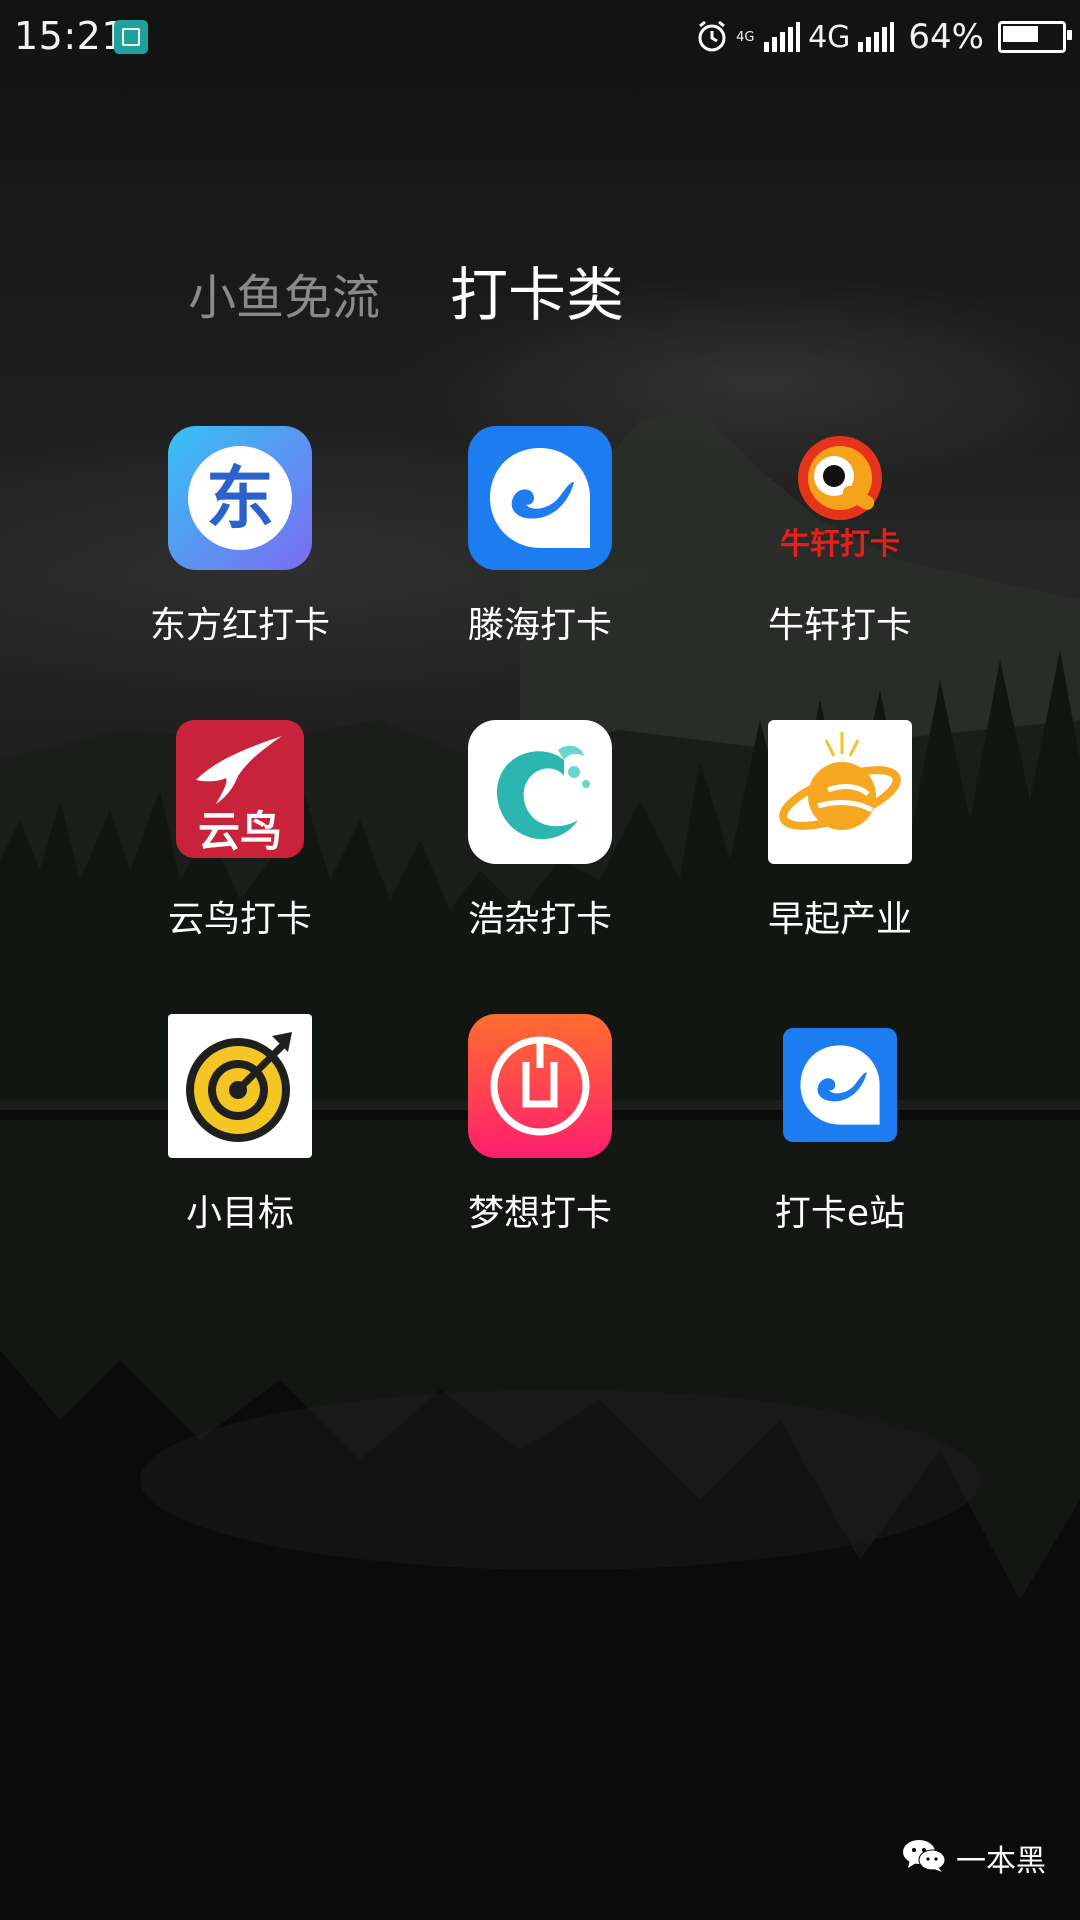 Image resolution: width=1080 pixels, height=1920 pixels. I want to click on wechat-icon, so click(924, 1858).